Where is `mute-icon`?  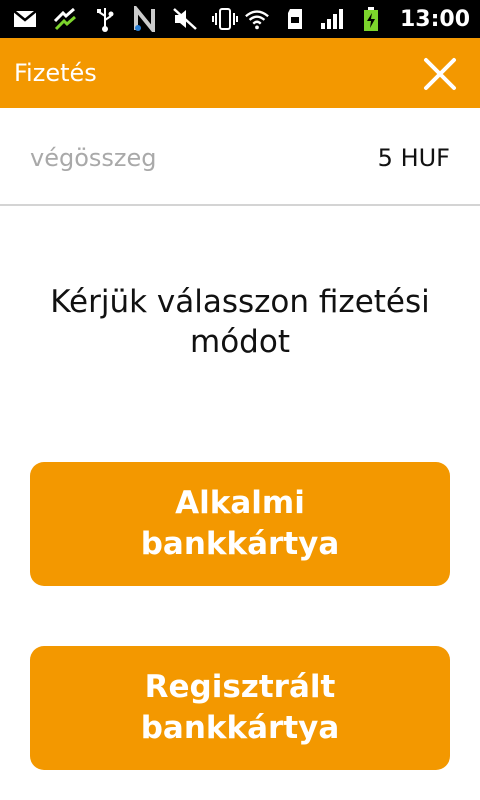 mute-icon is located at coordinates (185, 19).